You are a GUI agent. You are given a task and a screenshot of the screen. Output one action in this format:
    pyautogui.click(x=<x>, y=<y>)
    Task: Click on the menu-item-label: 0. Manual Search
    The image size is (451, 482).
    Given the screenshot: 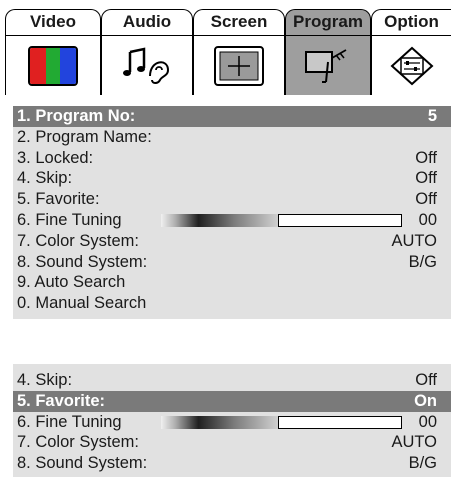 What is the action you would take?
    pyautogui.click(x=82, y=303)
    